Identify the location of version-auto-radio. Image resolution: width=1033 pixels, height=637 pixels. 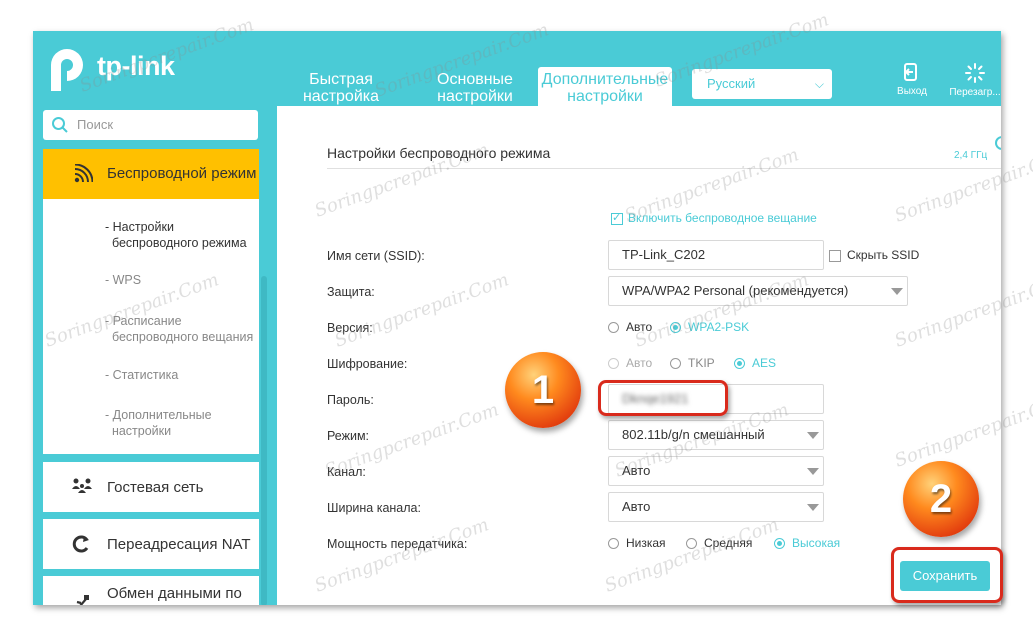
(613, 327).